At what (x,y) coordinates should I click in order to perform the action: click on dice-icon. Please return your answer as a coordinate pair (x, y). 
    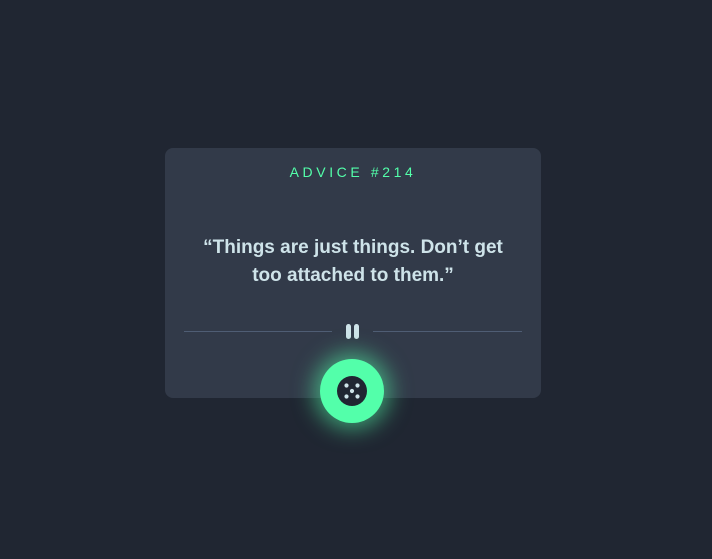
    Looking at the image, I should click on (352, 391).